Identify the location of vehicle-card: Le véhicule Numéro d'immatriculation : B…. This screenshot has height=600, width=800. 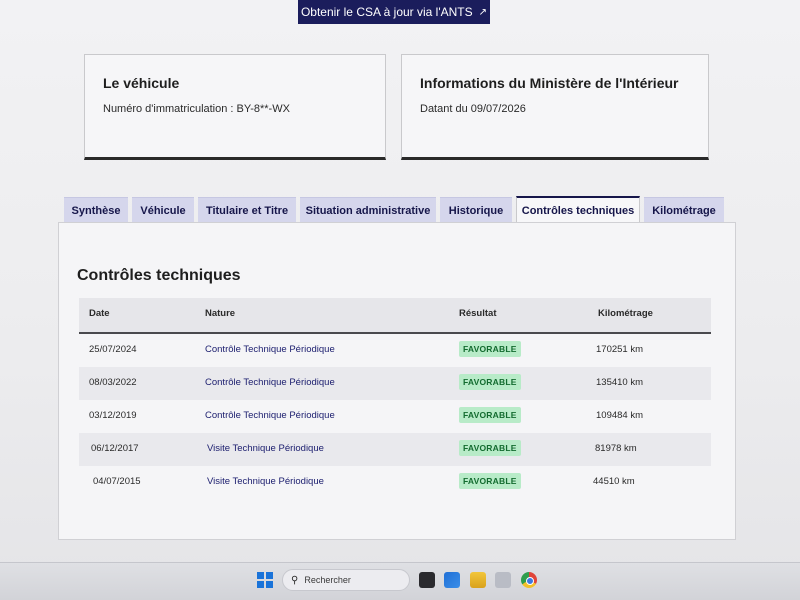
(235, 107).